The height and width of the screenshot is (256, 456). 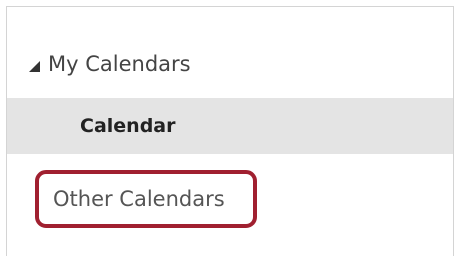 What do you see at coordinates (128, 126) in the screenshot?
I see `calendar-item-label: Calendar` at bounding box center [128, 126].